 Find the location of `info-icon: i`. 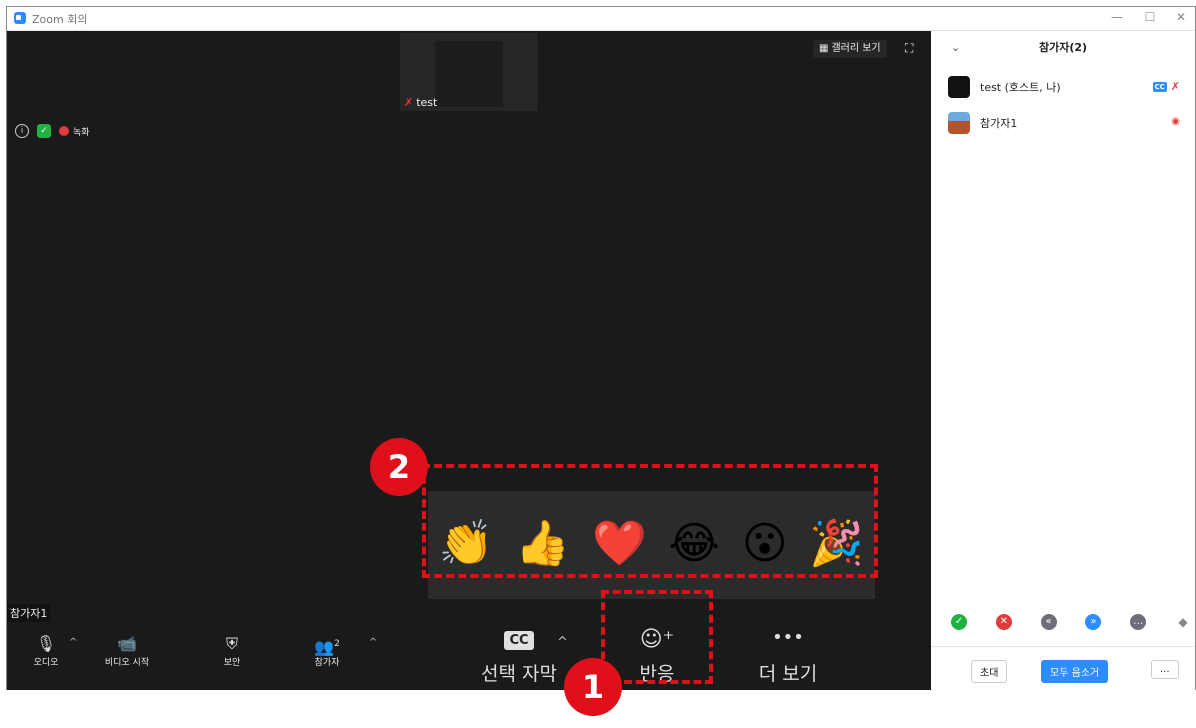

info-icon: i is located at coordinates (22, 131).